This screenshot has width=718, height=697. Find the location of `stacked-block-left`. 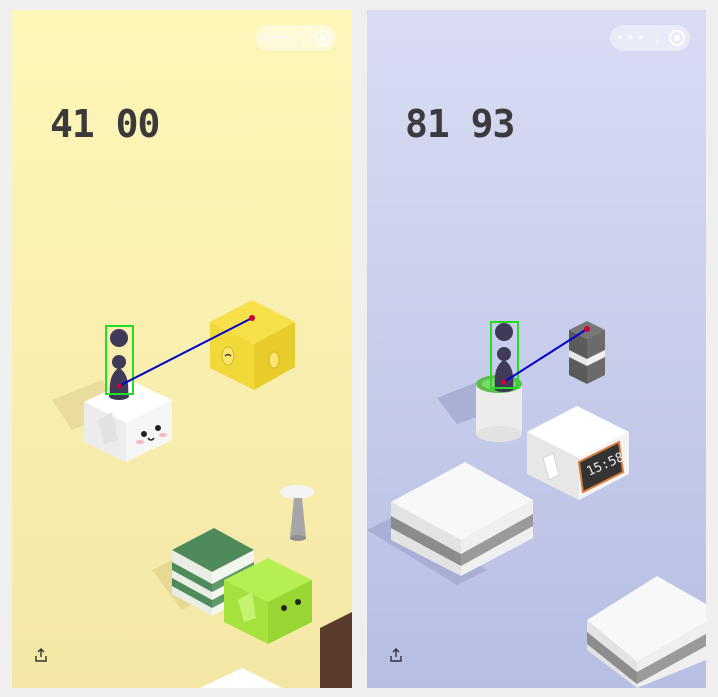

stacked-block-left is located at coordinates (462, 519).